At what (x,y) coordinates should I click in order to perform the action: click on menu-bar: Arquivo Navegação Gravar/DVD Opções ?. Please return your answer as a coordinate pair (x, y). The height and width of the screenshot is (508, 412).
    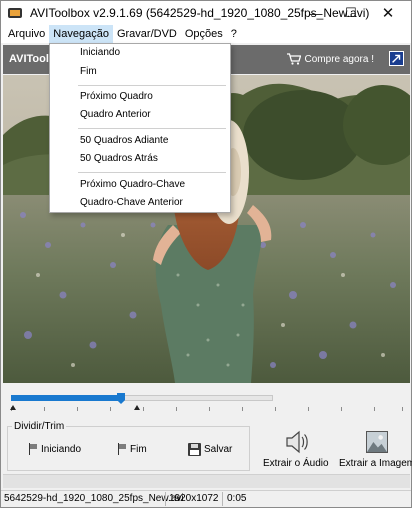
    Looking at the image, I should click on (206, 34).